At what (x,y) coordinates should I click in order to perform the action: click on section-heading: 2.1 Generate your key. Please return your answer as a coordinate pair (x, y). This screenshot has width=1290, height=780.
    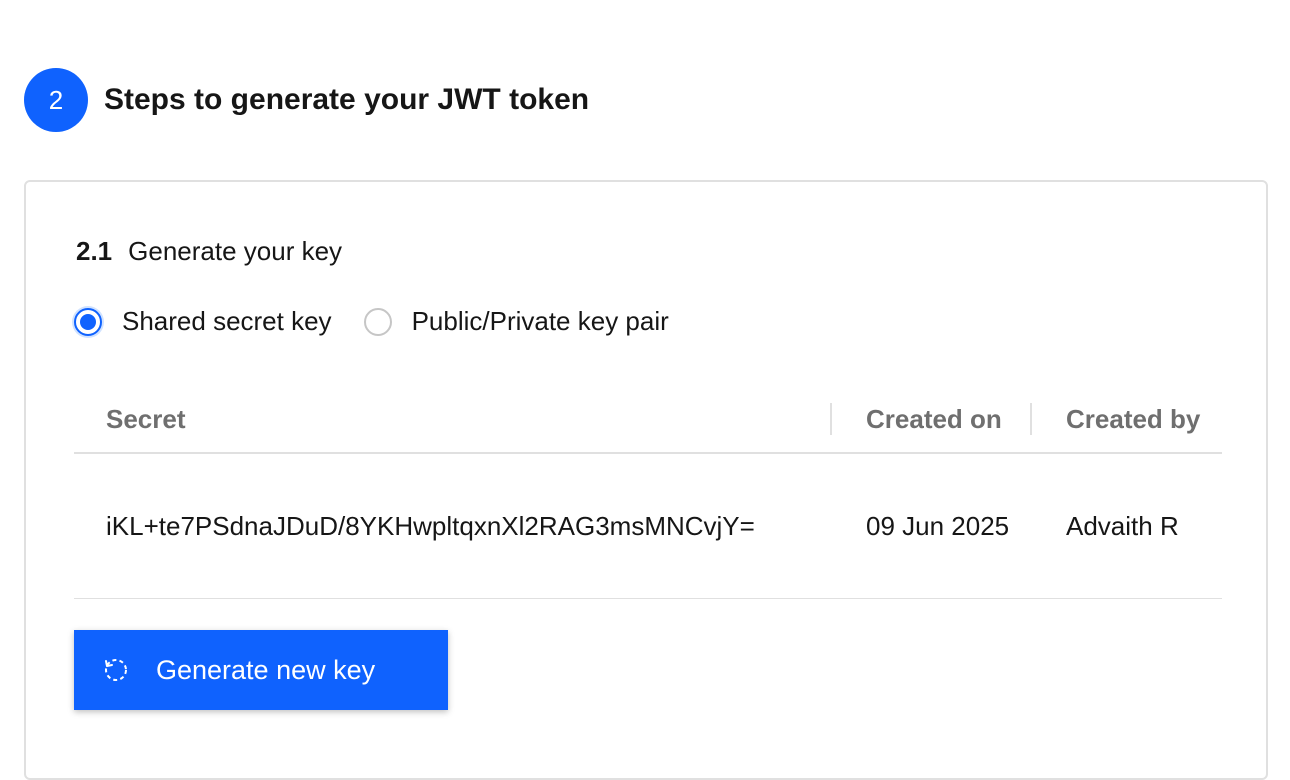
    Looking at the image, I should click on (209, 251).